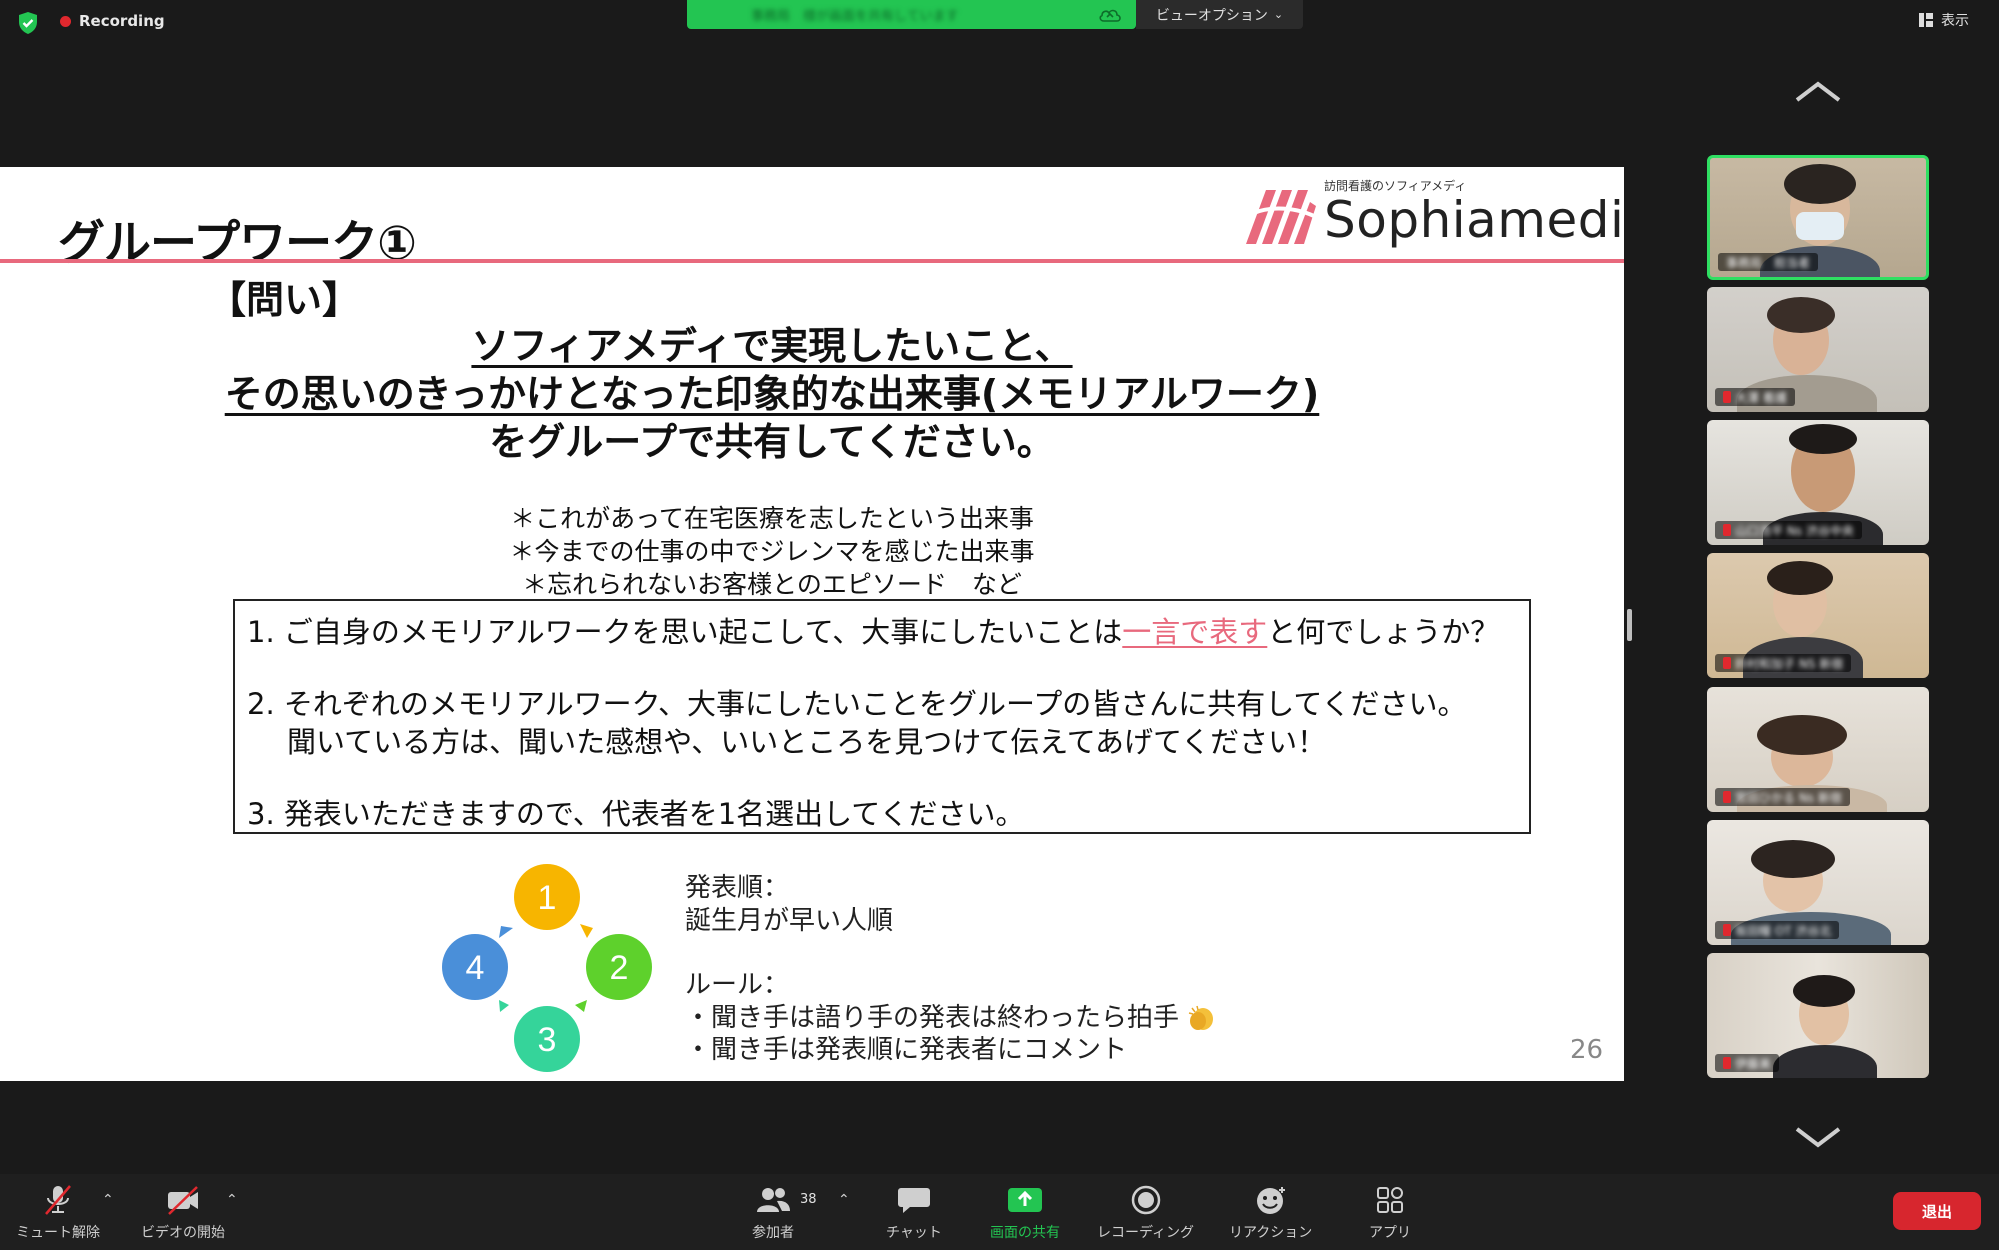 The height and width of the screenshot is (1250, 1999). I want to click on logo-name: Sophiamedi, so click(1474, 220).